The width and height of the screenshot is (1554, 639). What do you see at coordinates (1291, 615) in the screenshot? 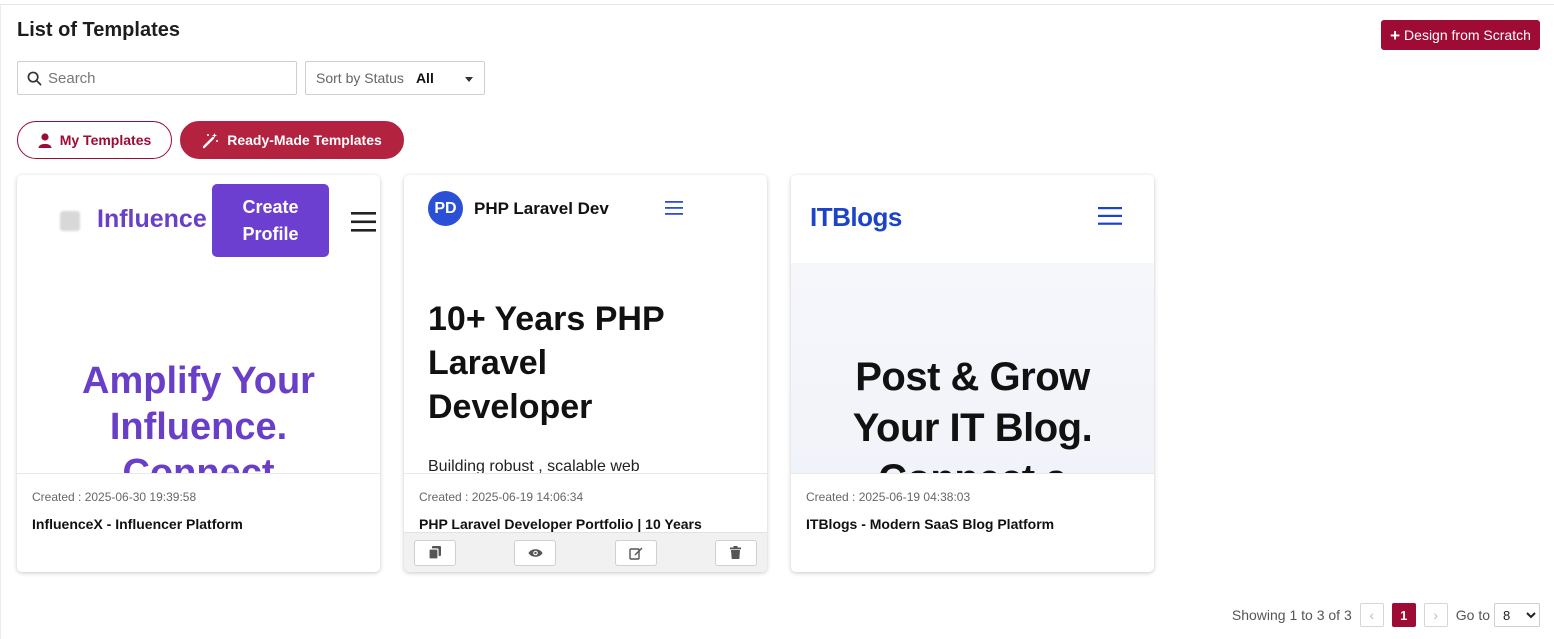
I see `pagination-summary: Showing 1 to 3 of 3` at bounding box center [1291, 615].